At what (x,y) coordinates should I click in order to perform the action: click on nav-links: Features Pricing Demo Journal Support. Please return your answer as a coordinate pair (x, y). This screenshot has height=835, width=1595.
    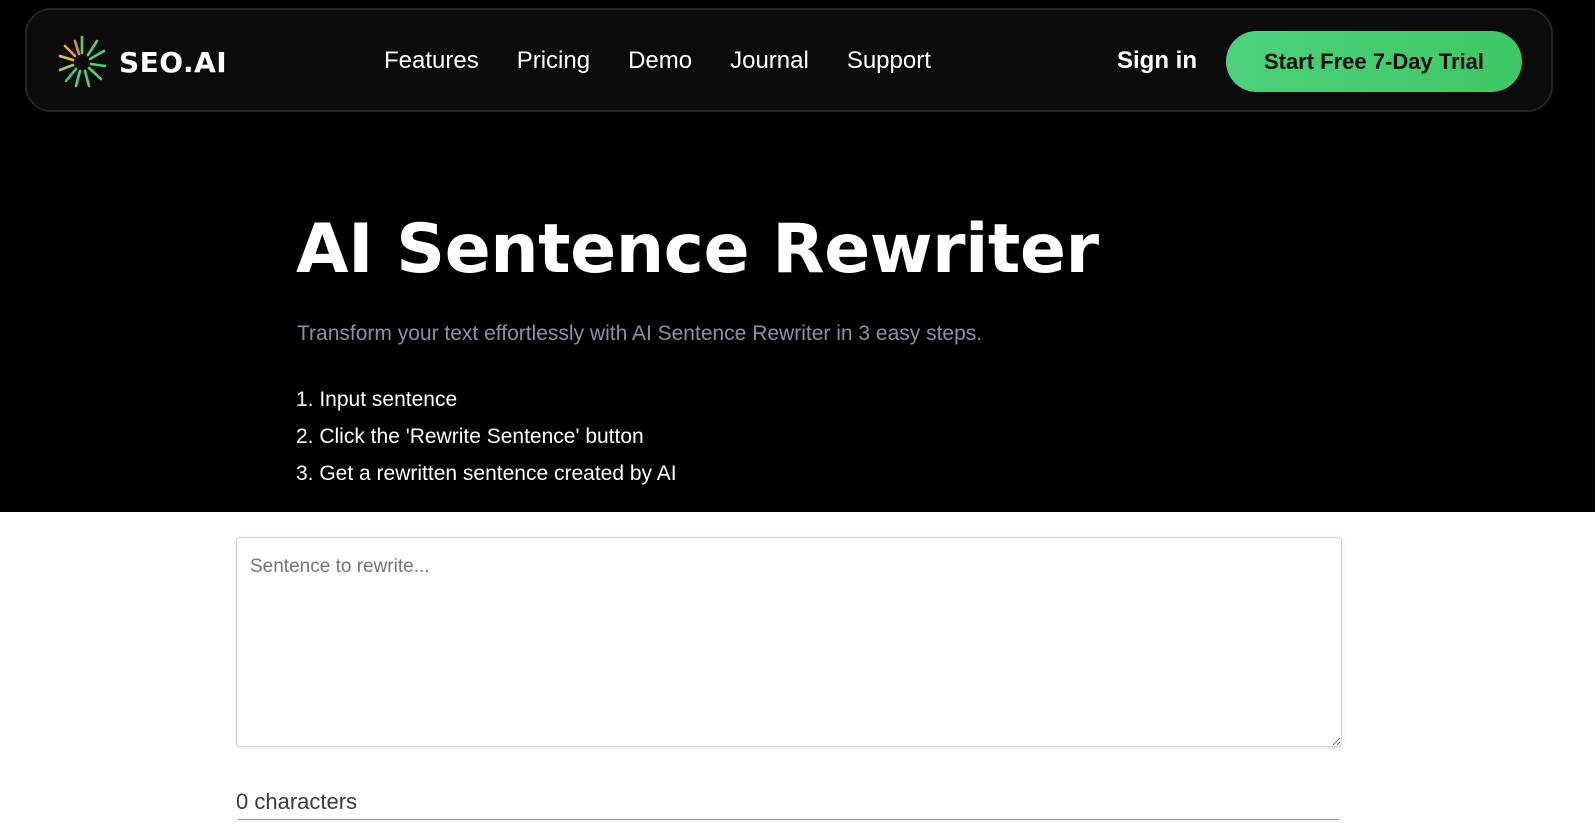
    Looking at the image, I should click on (657, 61).